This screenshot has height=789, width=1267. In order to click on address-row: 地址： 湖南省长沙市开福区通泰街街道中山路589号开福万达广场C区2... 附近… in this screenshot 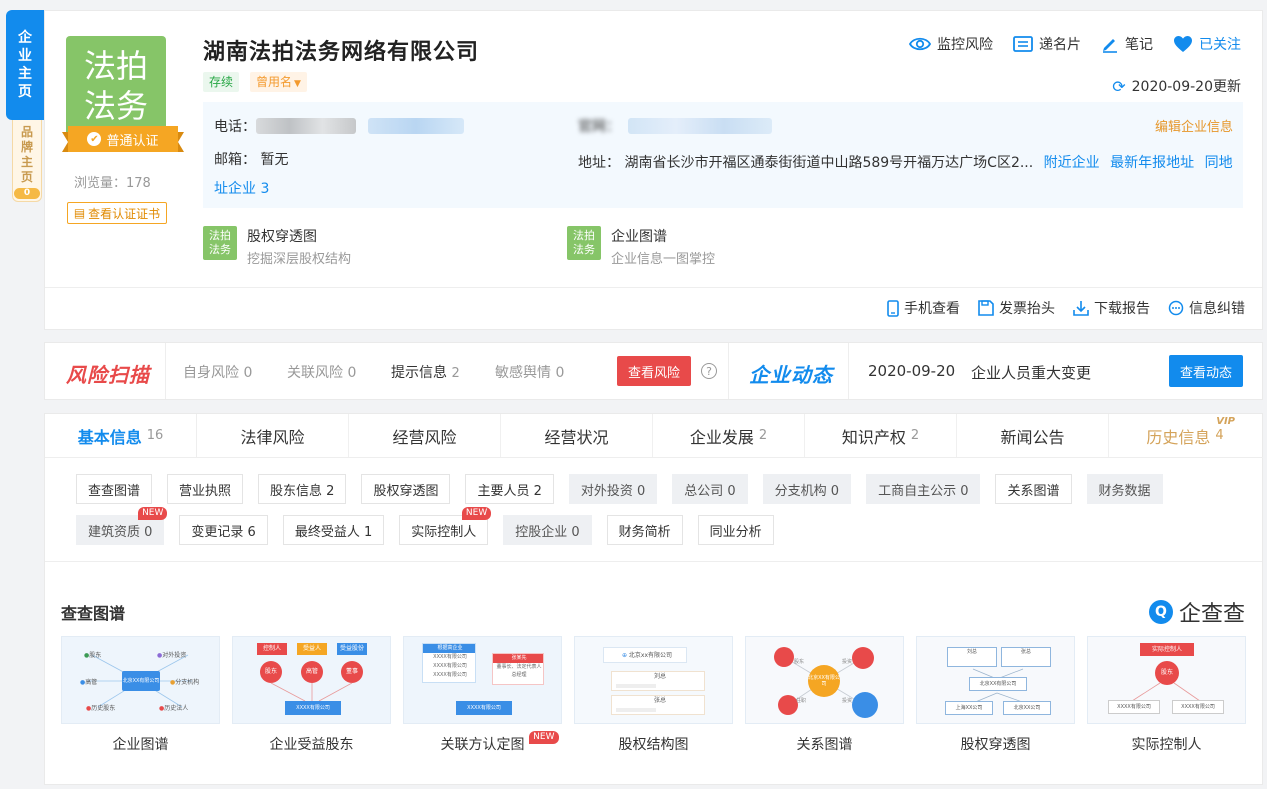, I will do `click(908, 163)`.